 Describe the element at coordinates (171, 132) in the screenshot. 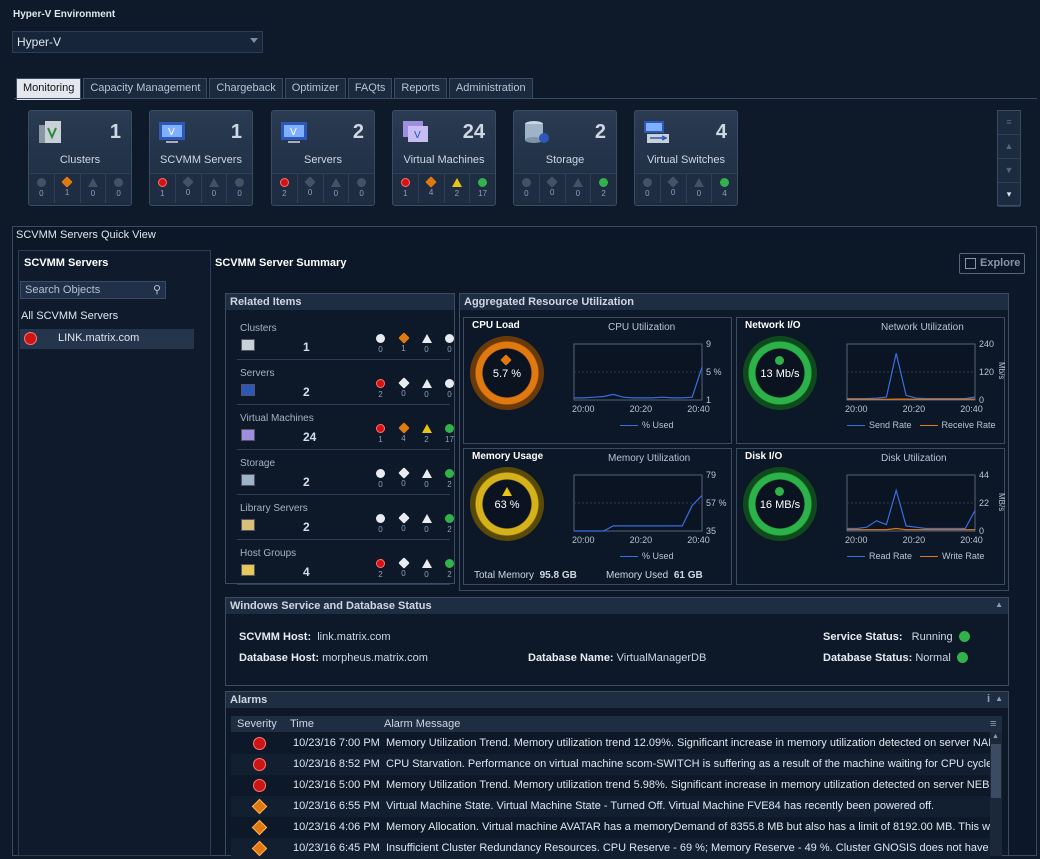

I see `svg-text: V` at that location.